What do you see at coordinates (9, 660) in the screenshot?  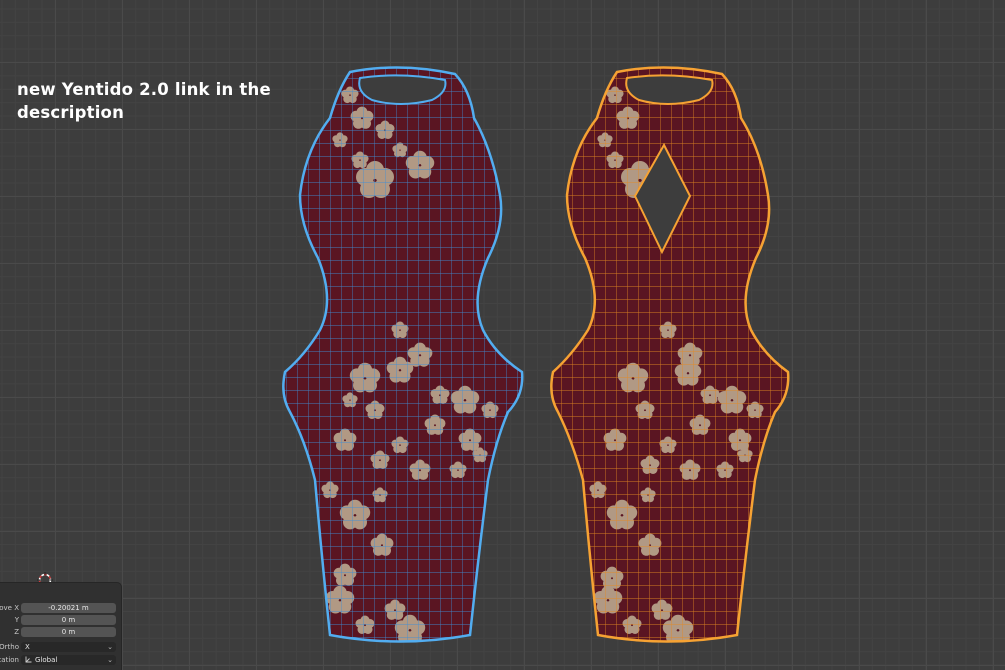 I see `orientation-label: Orientation` at bounding box center [9, 660].